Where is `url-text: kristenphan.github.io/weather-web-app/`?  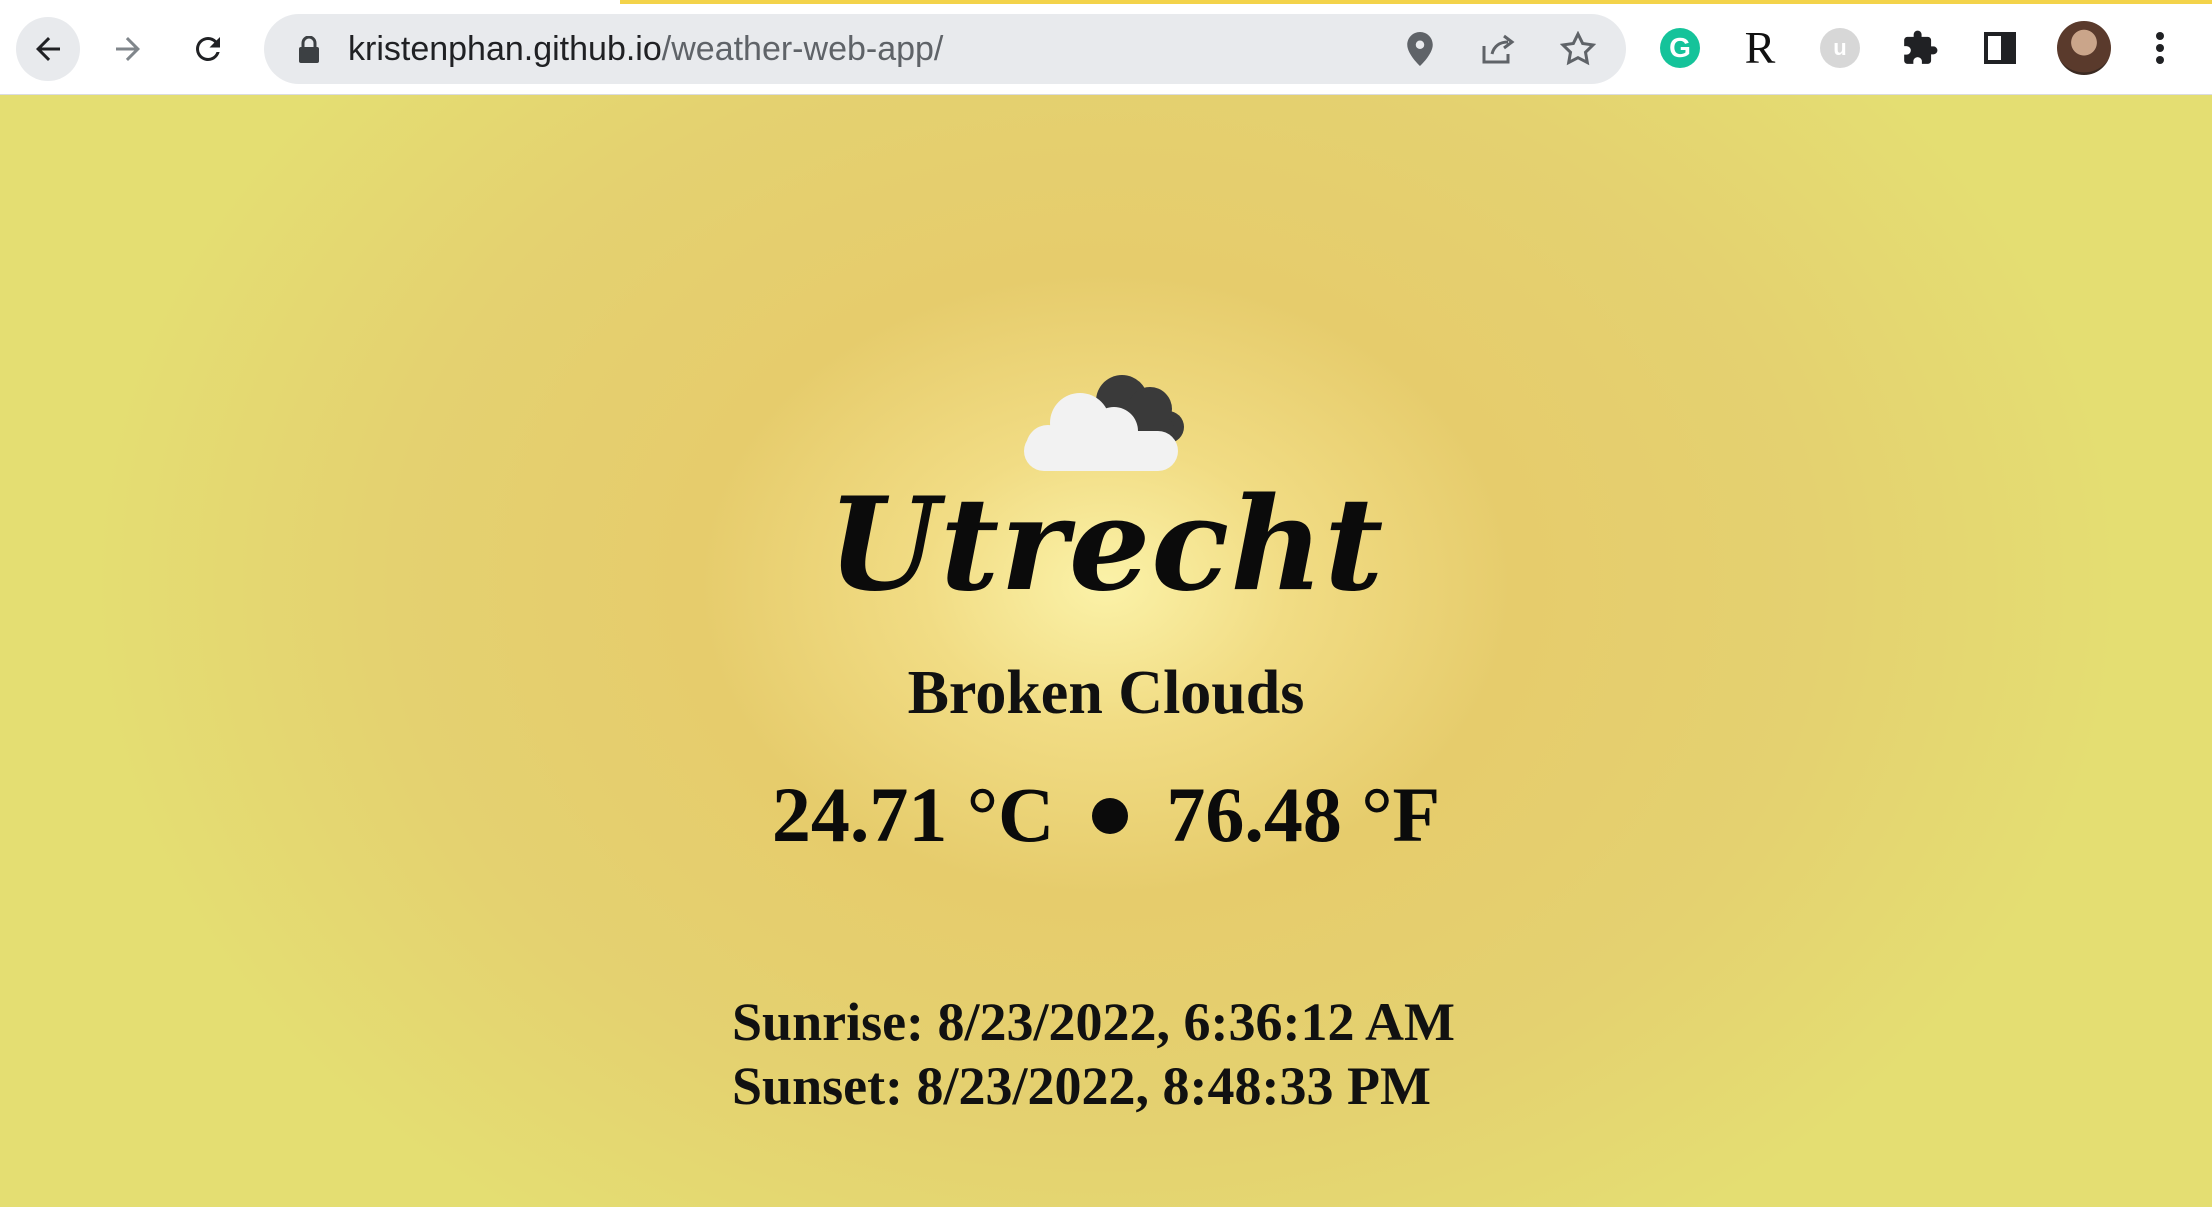 url-text: kristenphan.github.io/weather-web-app/ is located at coordinates (645, 49).